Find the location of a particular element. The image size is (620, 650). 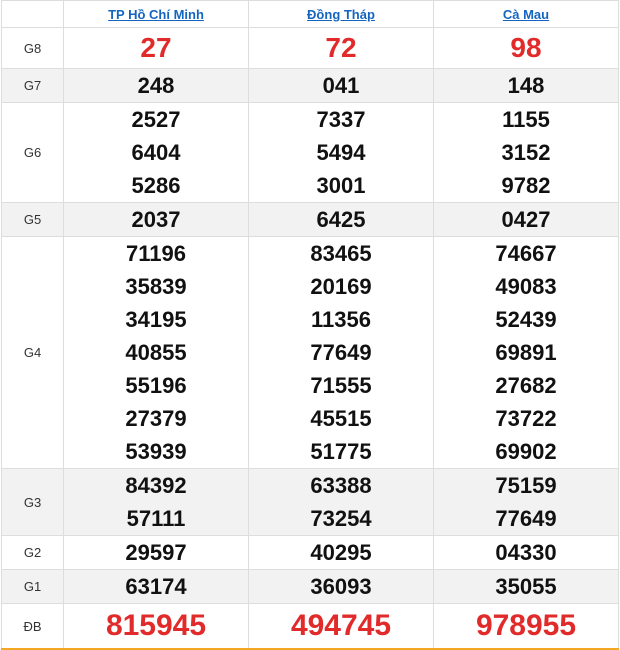

prize-cell: 40295 is located at coordinates (341, 552).